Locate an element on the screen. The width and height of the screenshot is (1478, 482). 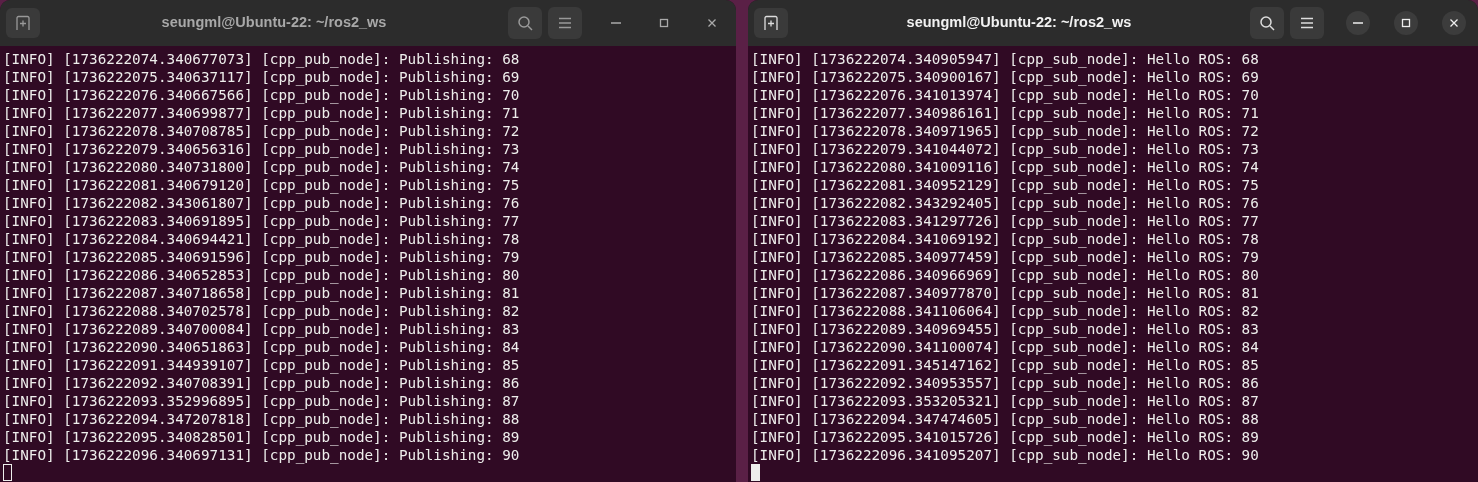
log-line: [INFO] [1736222076.340667566] [cpp_pub_node]: Publishing: 70 is located at coordinates (261, 95).